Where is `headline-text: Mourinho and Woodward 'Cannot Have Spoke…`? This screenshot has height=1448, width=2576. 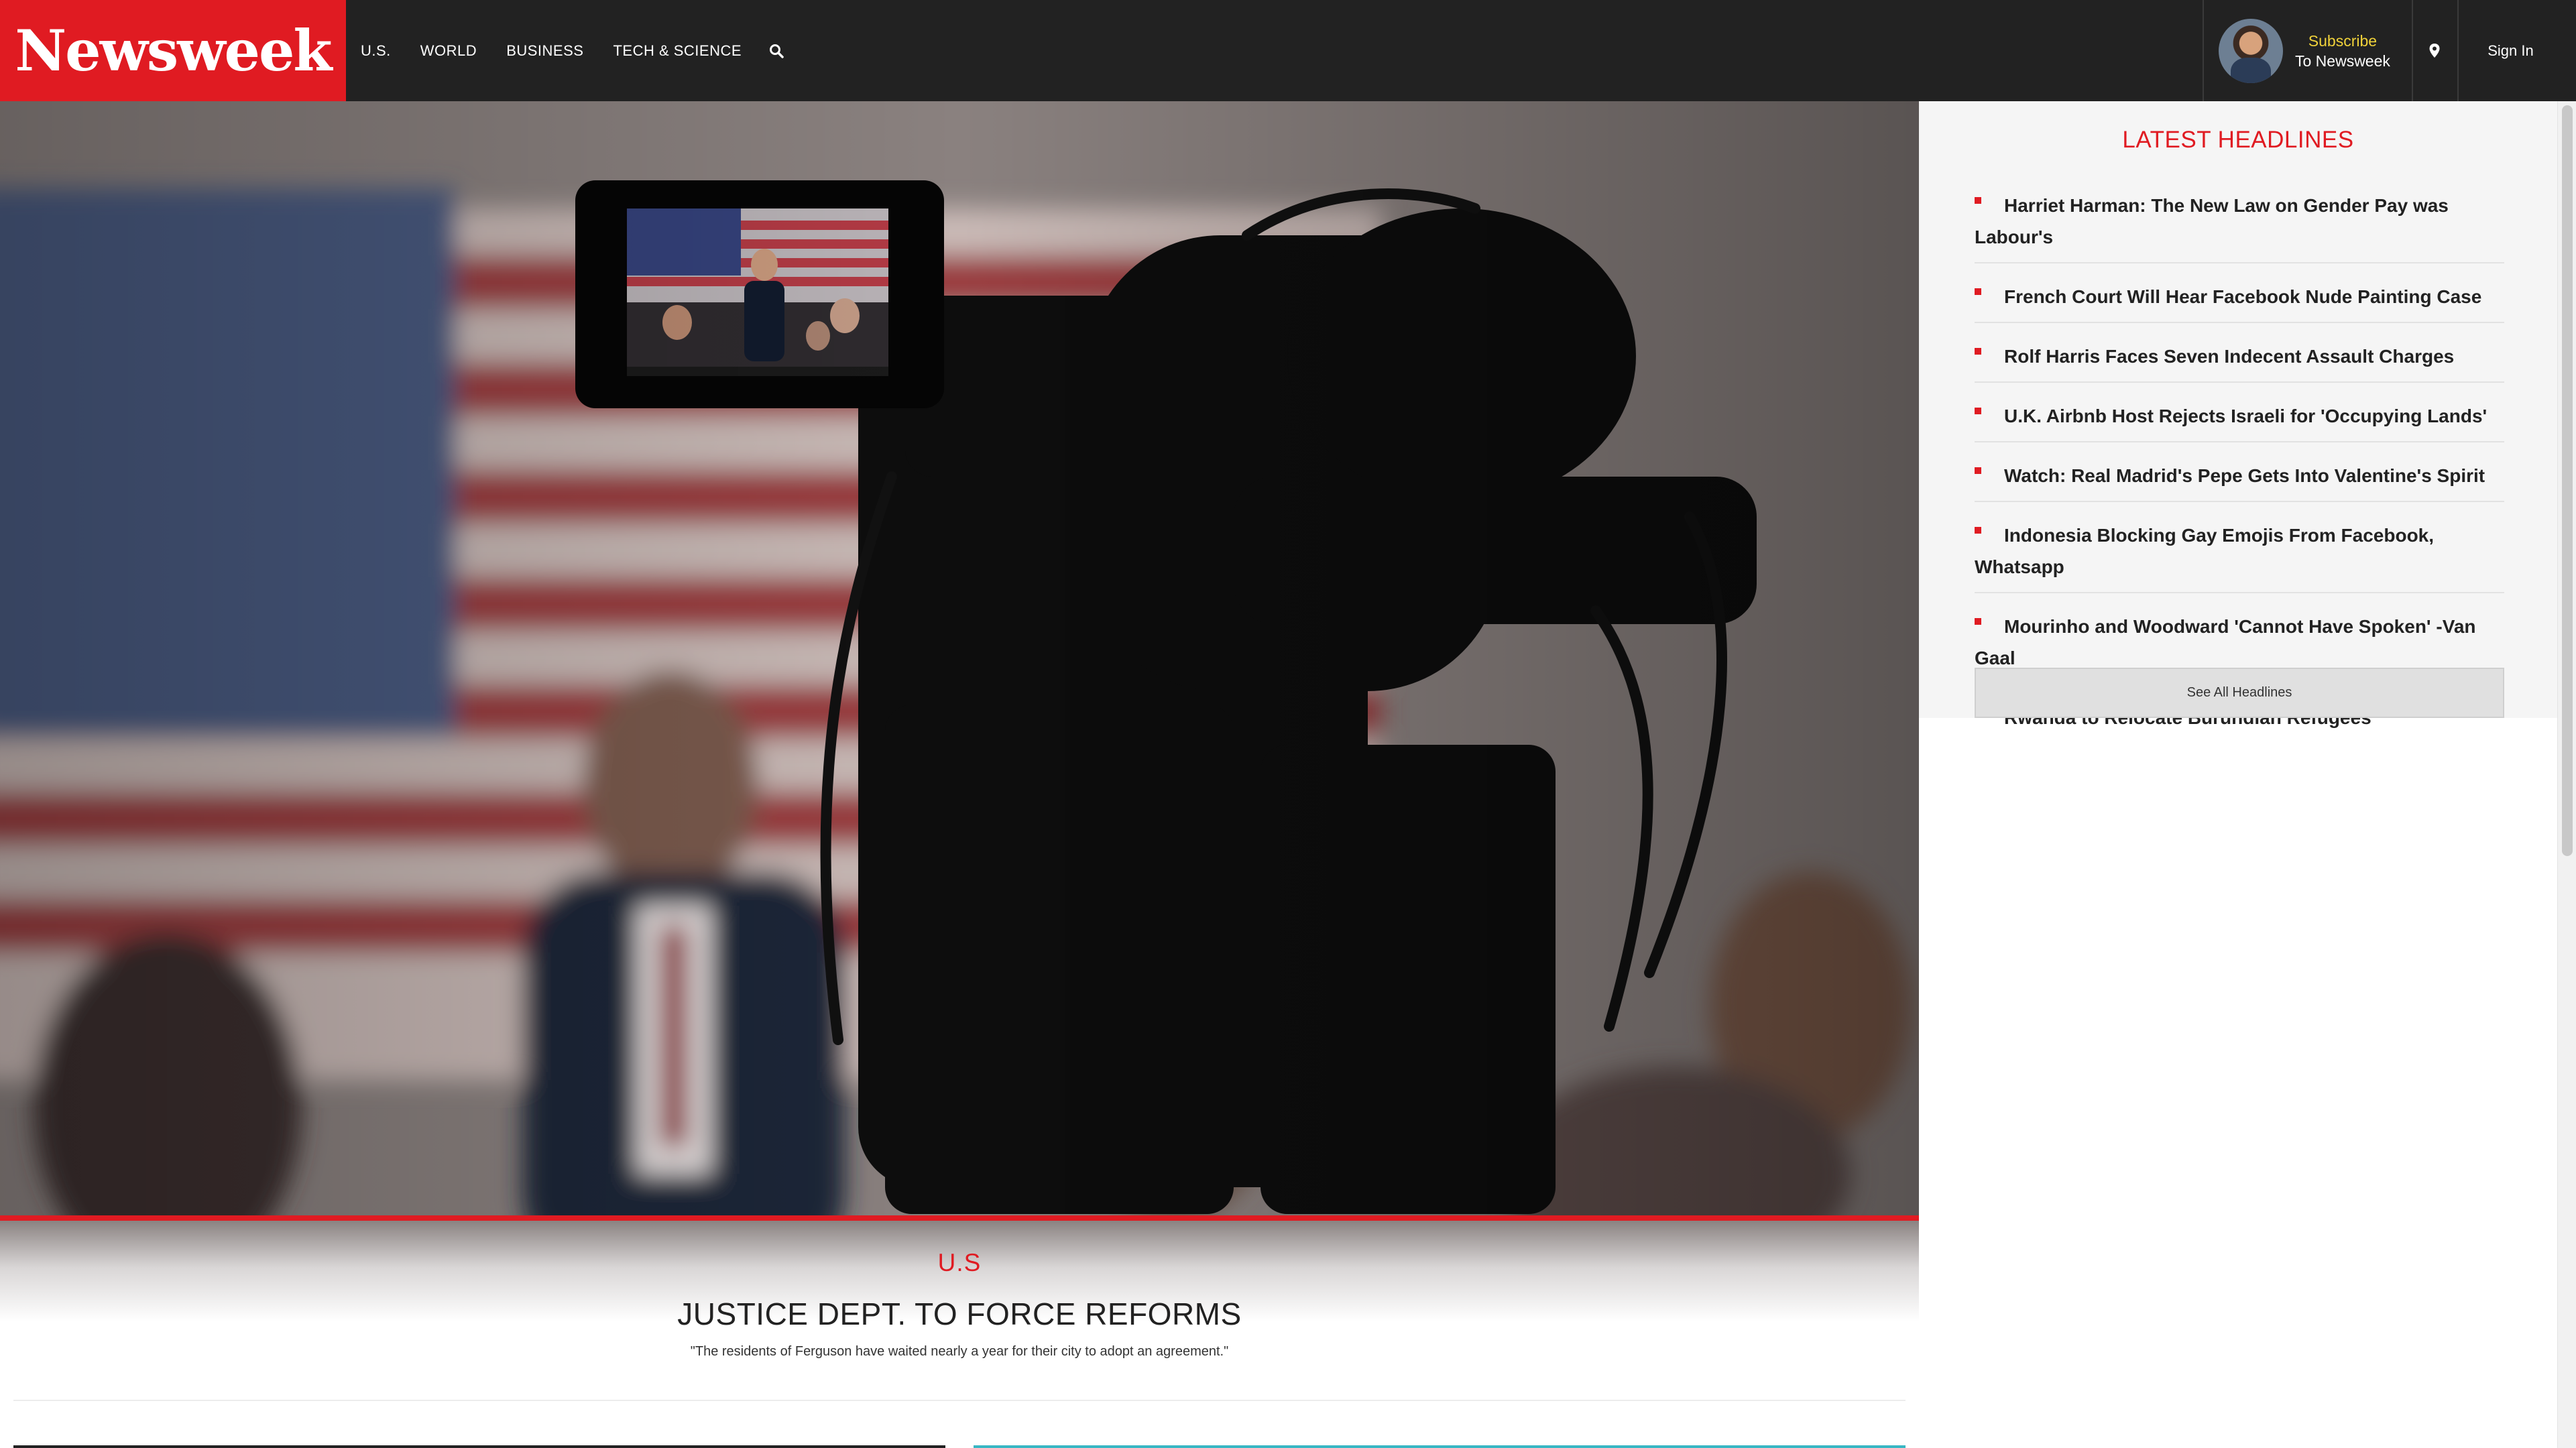
headline-text: Mourinho and Woodward 'Cannot Have Spoke… is located at coordinates (2225, 642).